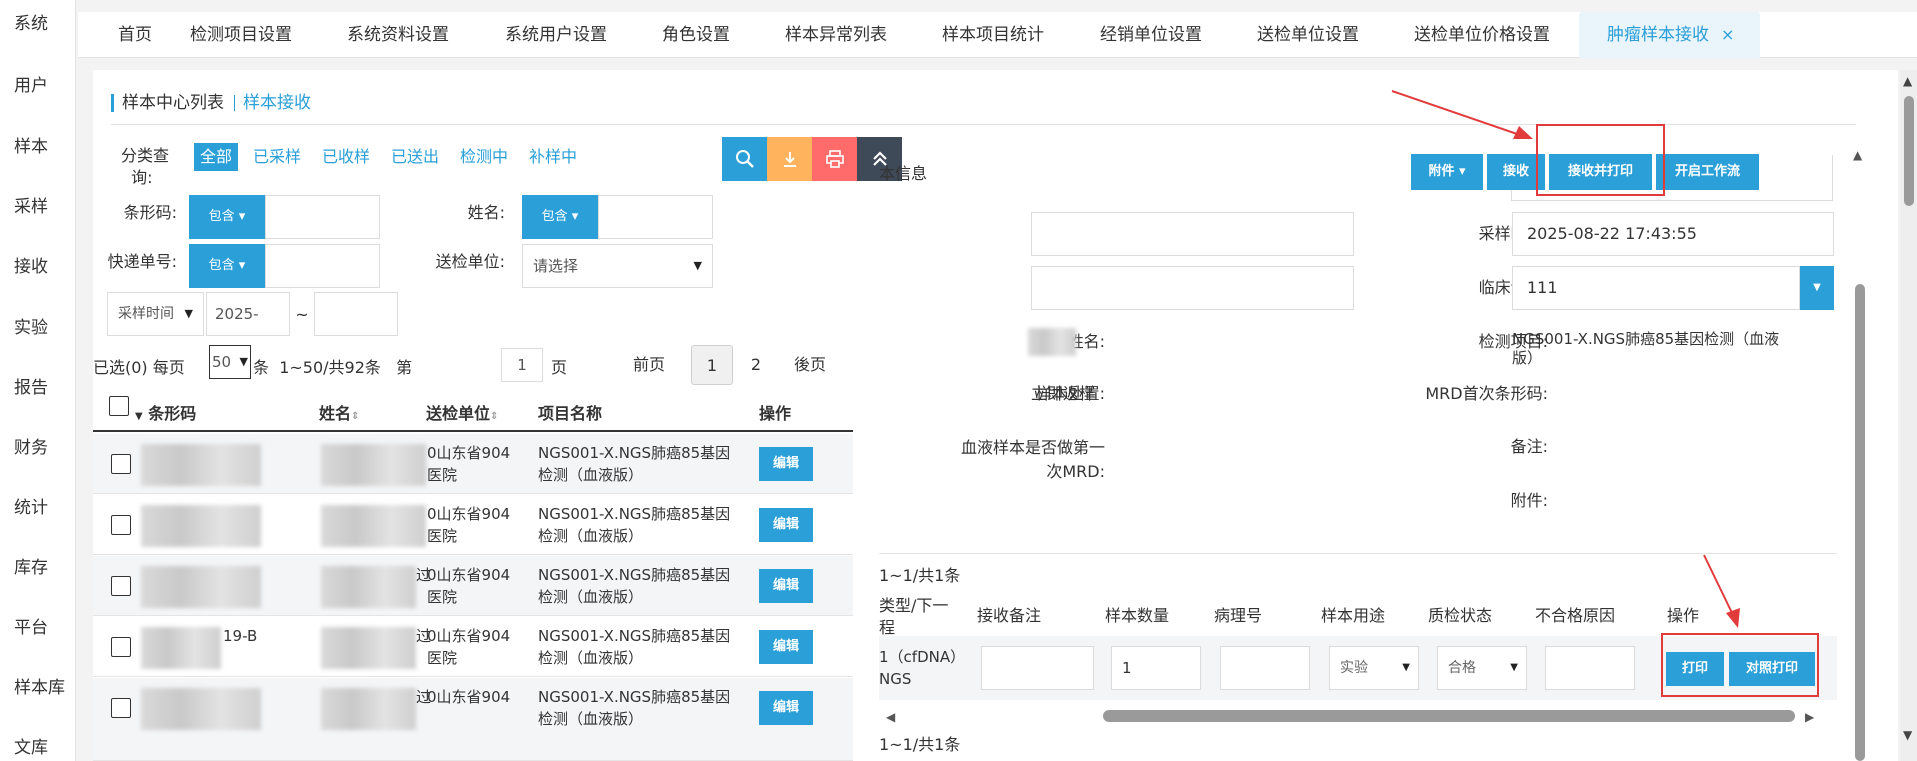 This screenshot has height=761, width=1917. What do you see at coordinates (1907, 81) in the screenshot?
I see `page-scroll-up-icon: ▲` at bounding box center [1907, 81].